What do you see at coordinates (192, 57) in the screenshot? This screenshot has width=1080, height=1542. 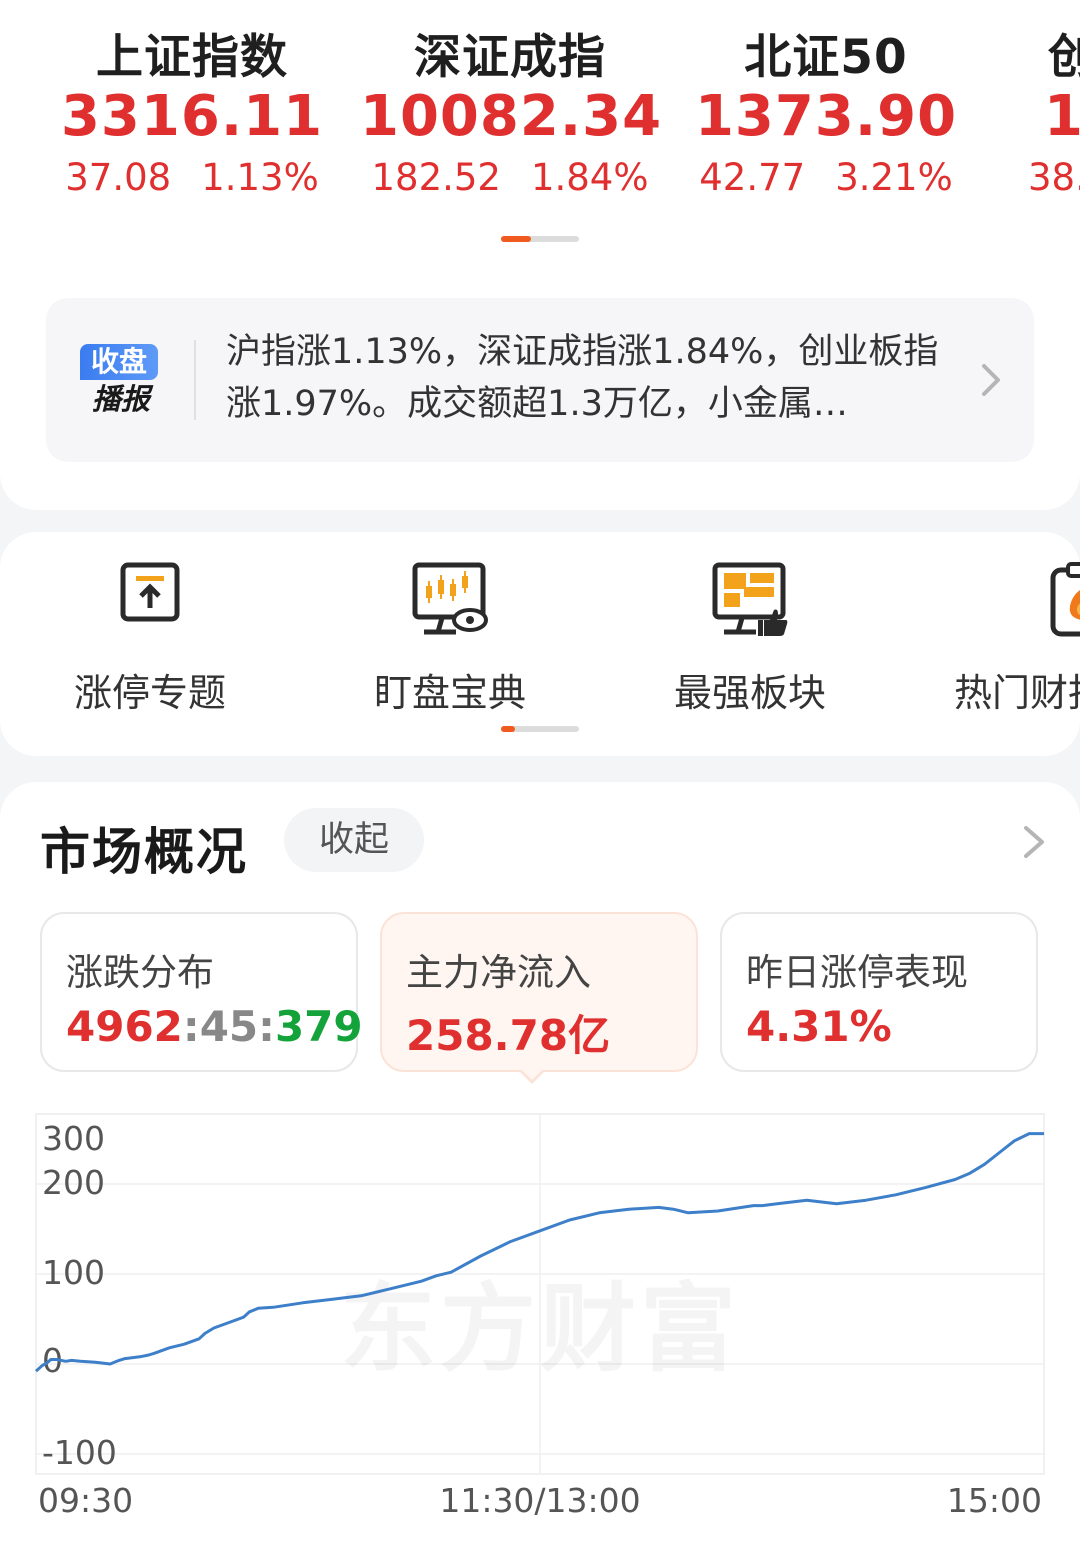 I see `index-name: 上证指数` at bounding box center [192, 57].